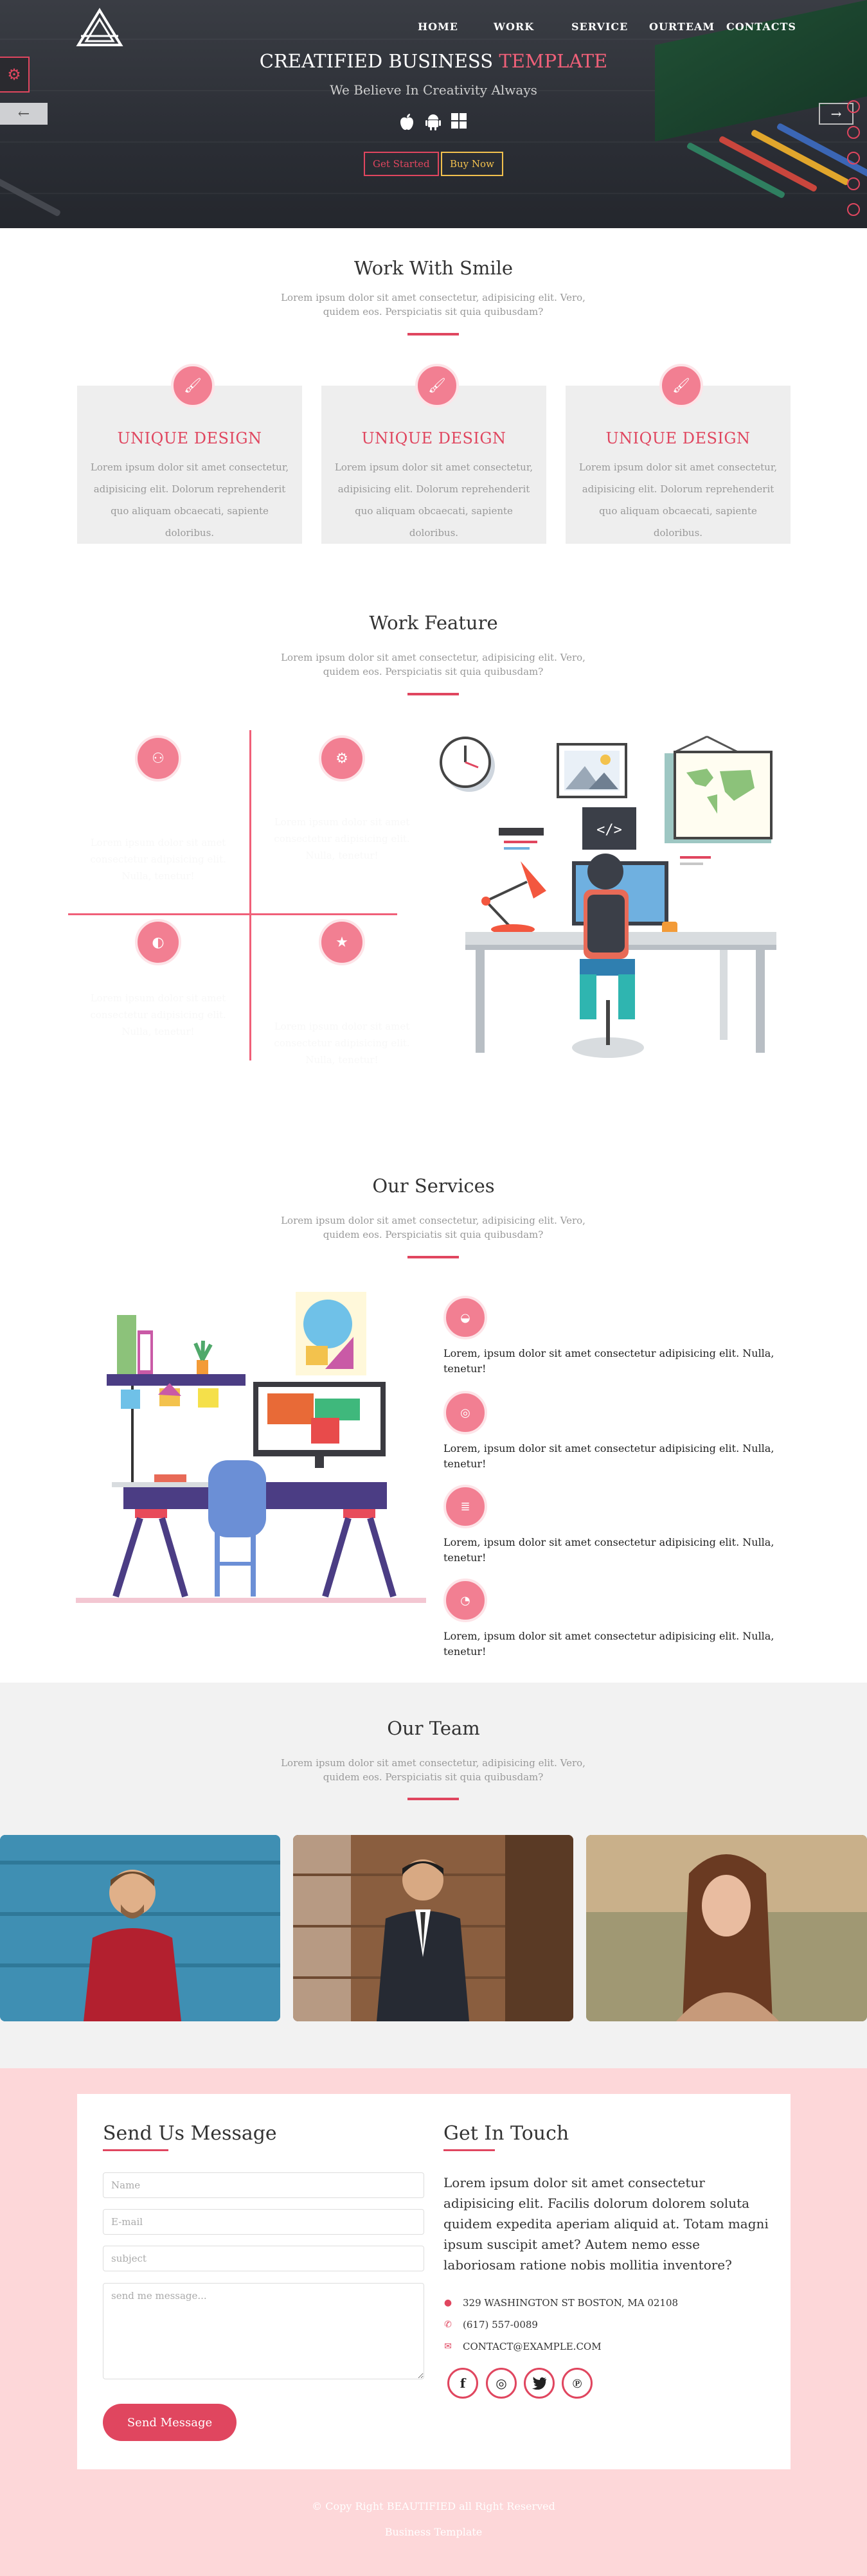  Describe the element at coordinates (31, 196) in the screenshot. I see `clip-decoration` at that location.